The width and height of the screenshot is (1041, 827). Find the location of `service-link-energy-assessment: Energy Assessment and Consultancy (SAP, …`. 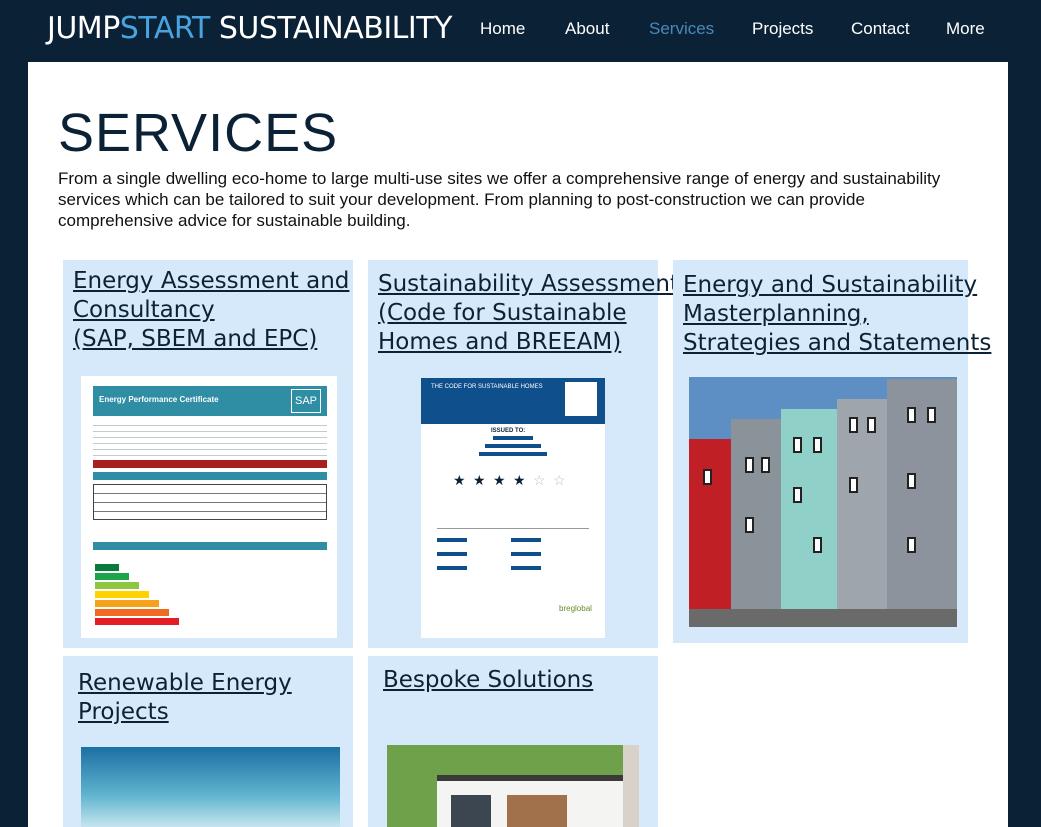

service-link-energy-assessment: Energy Assessment and Consultancy (SAP, … is located at coordinates (211, 310).